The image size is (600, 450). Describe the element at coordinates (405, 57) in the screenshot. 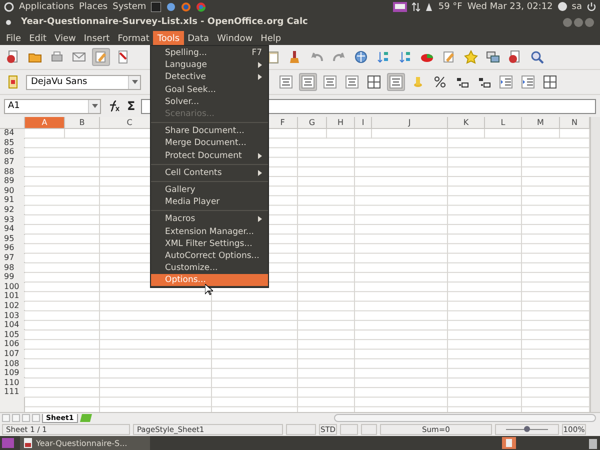

I see `sort-descending-icon` at that location.